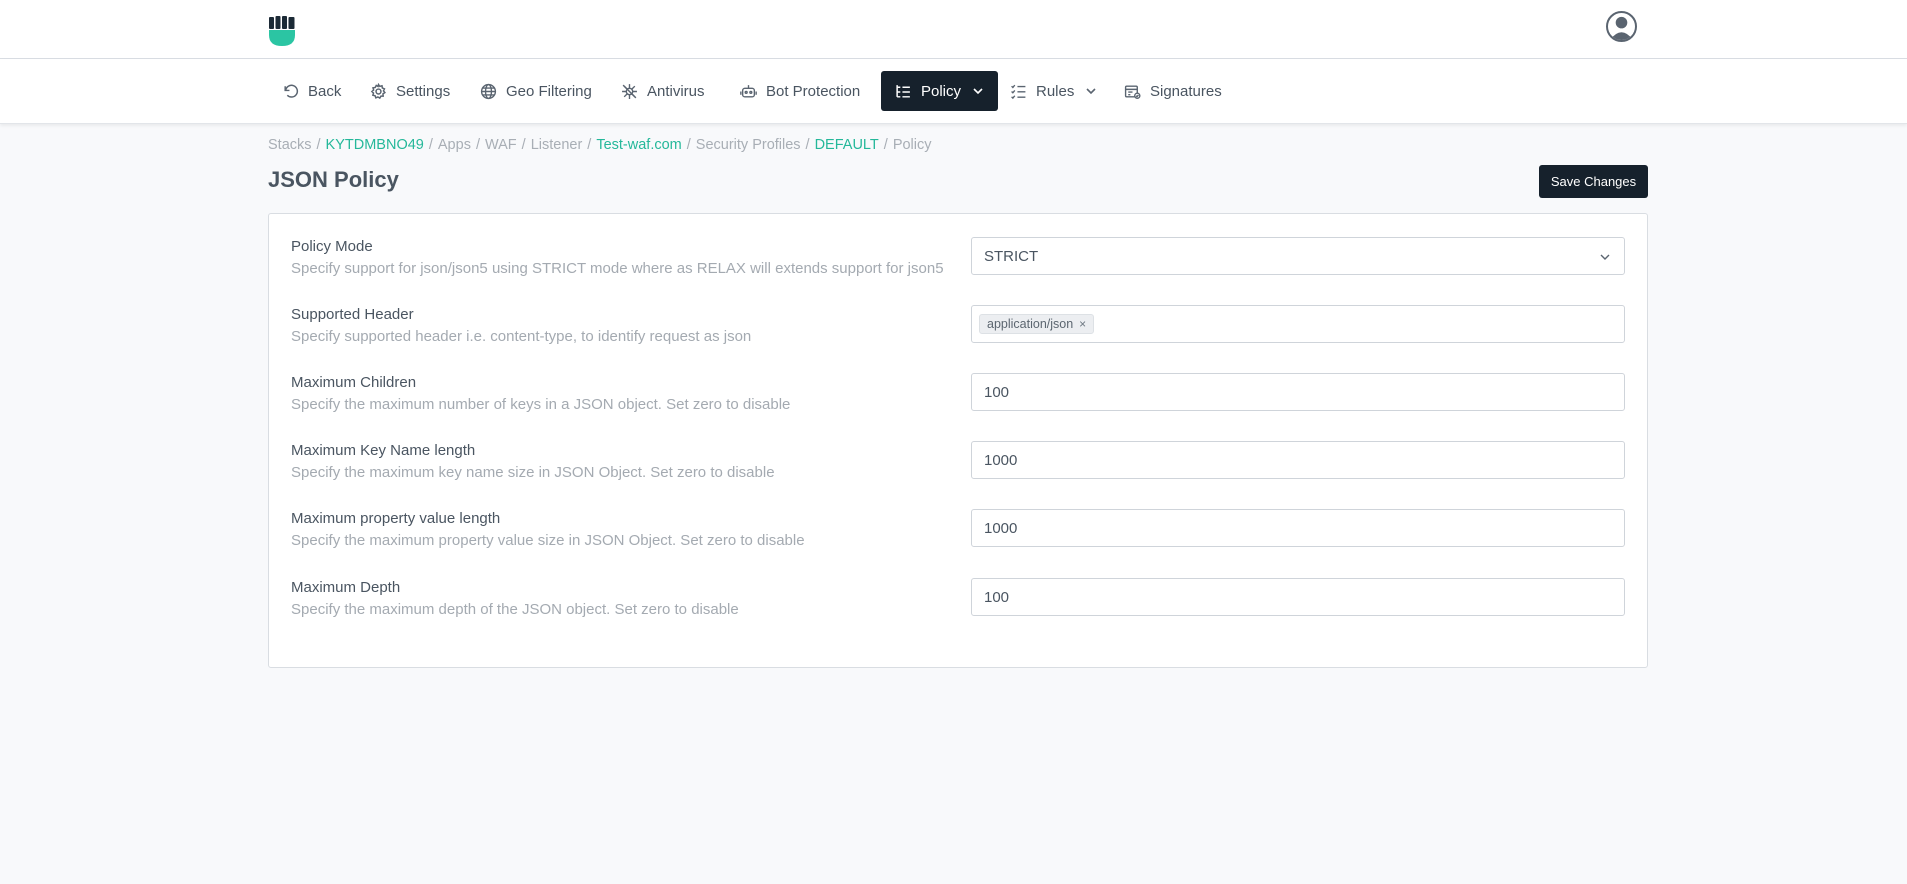  I want to click on nav-geo-filtering-label: Geo Filtering, so click(549, 91).